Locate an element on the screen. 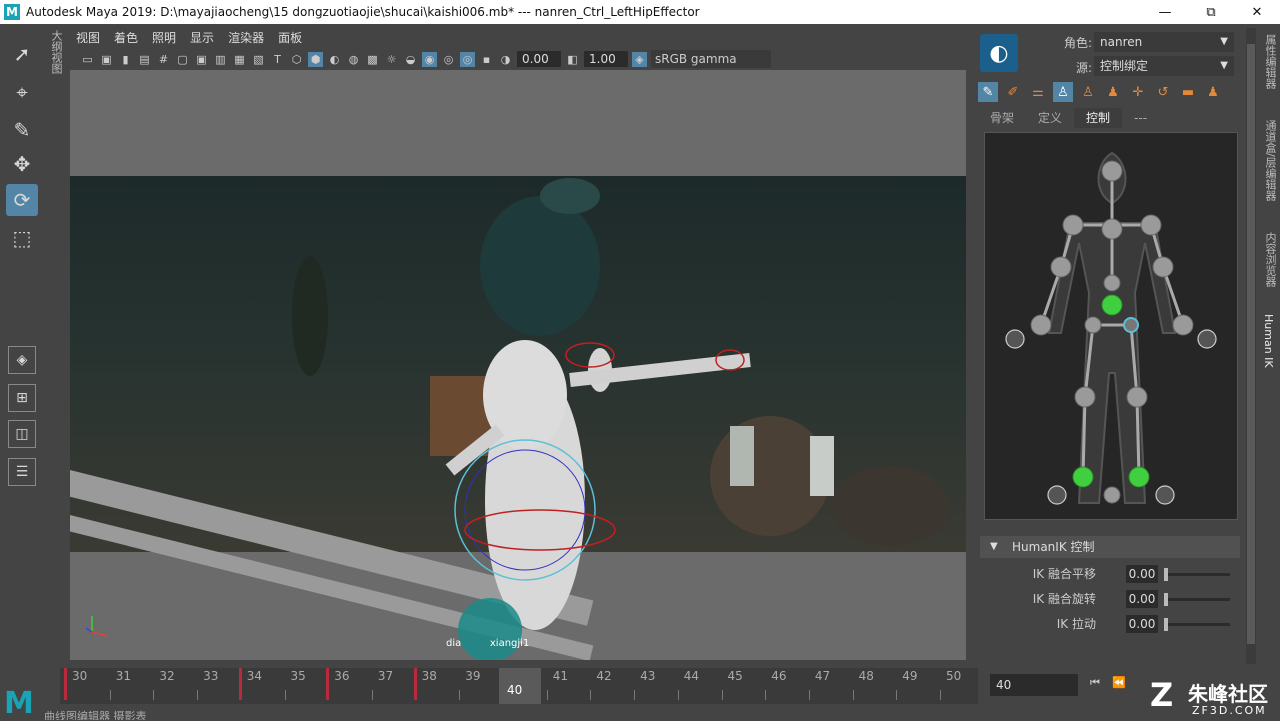 This screenshot has height=721, width=1280. select-edit-icon: ✎ is located at coordinates (988, 92).